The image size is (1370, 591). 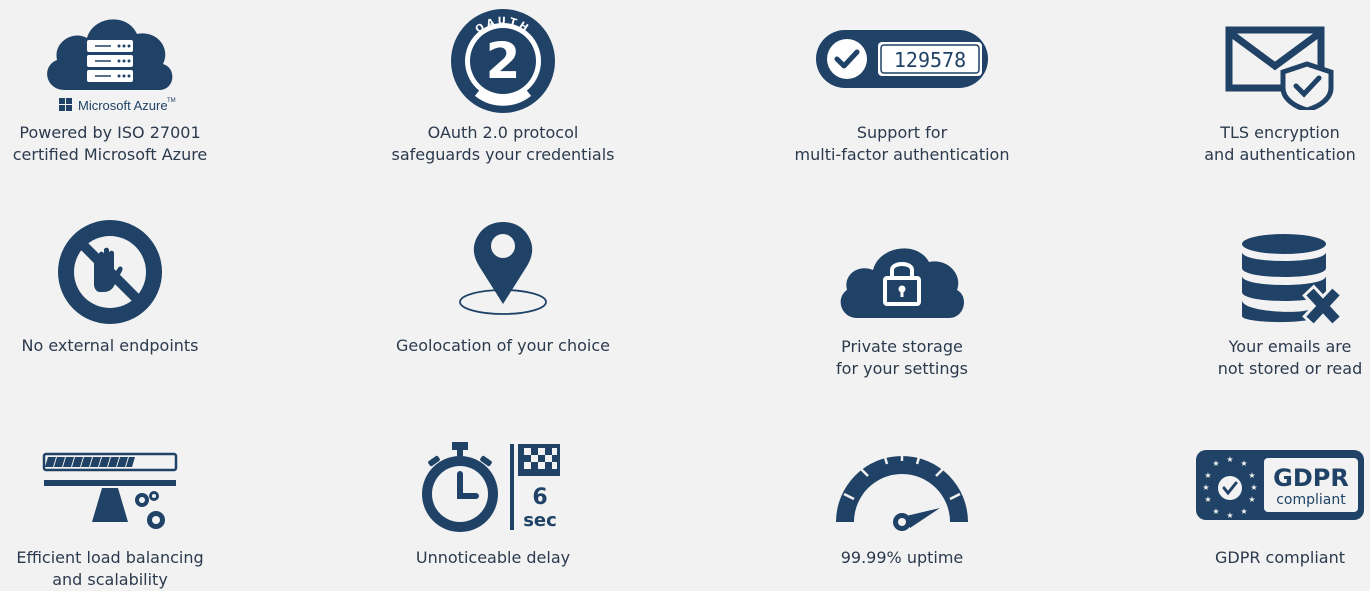 I want to click on gdpr-badge-icon: ★ ★★ ★★★ ★★★ ★★★ GDPR compliant, so click(x=1280, y=485).